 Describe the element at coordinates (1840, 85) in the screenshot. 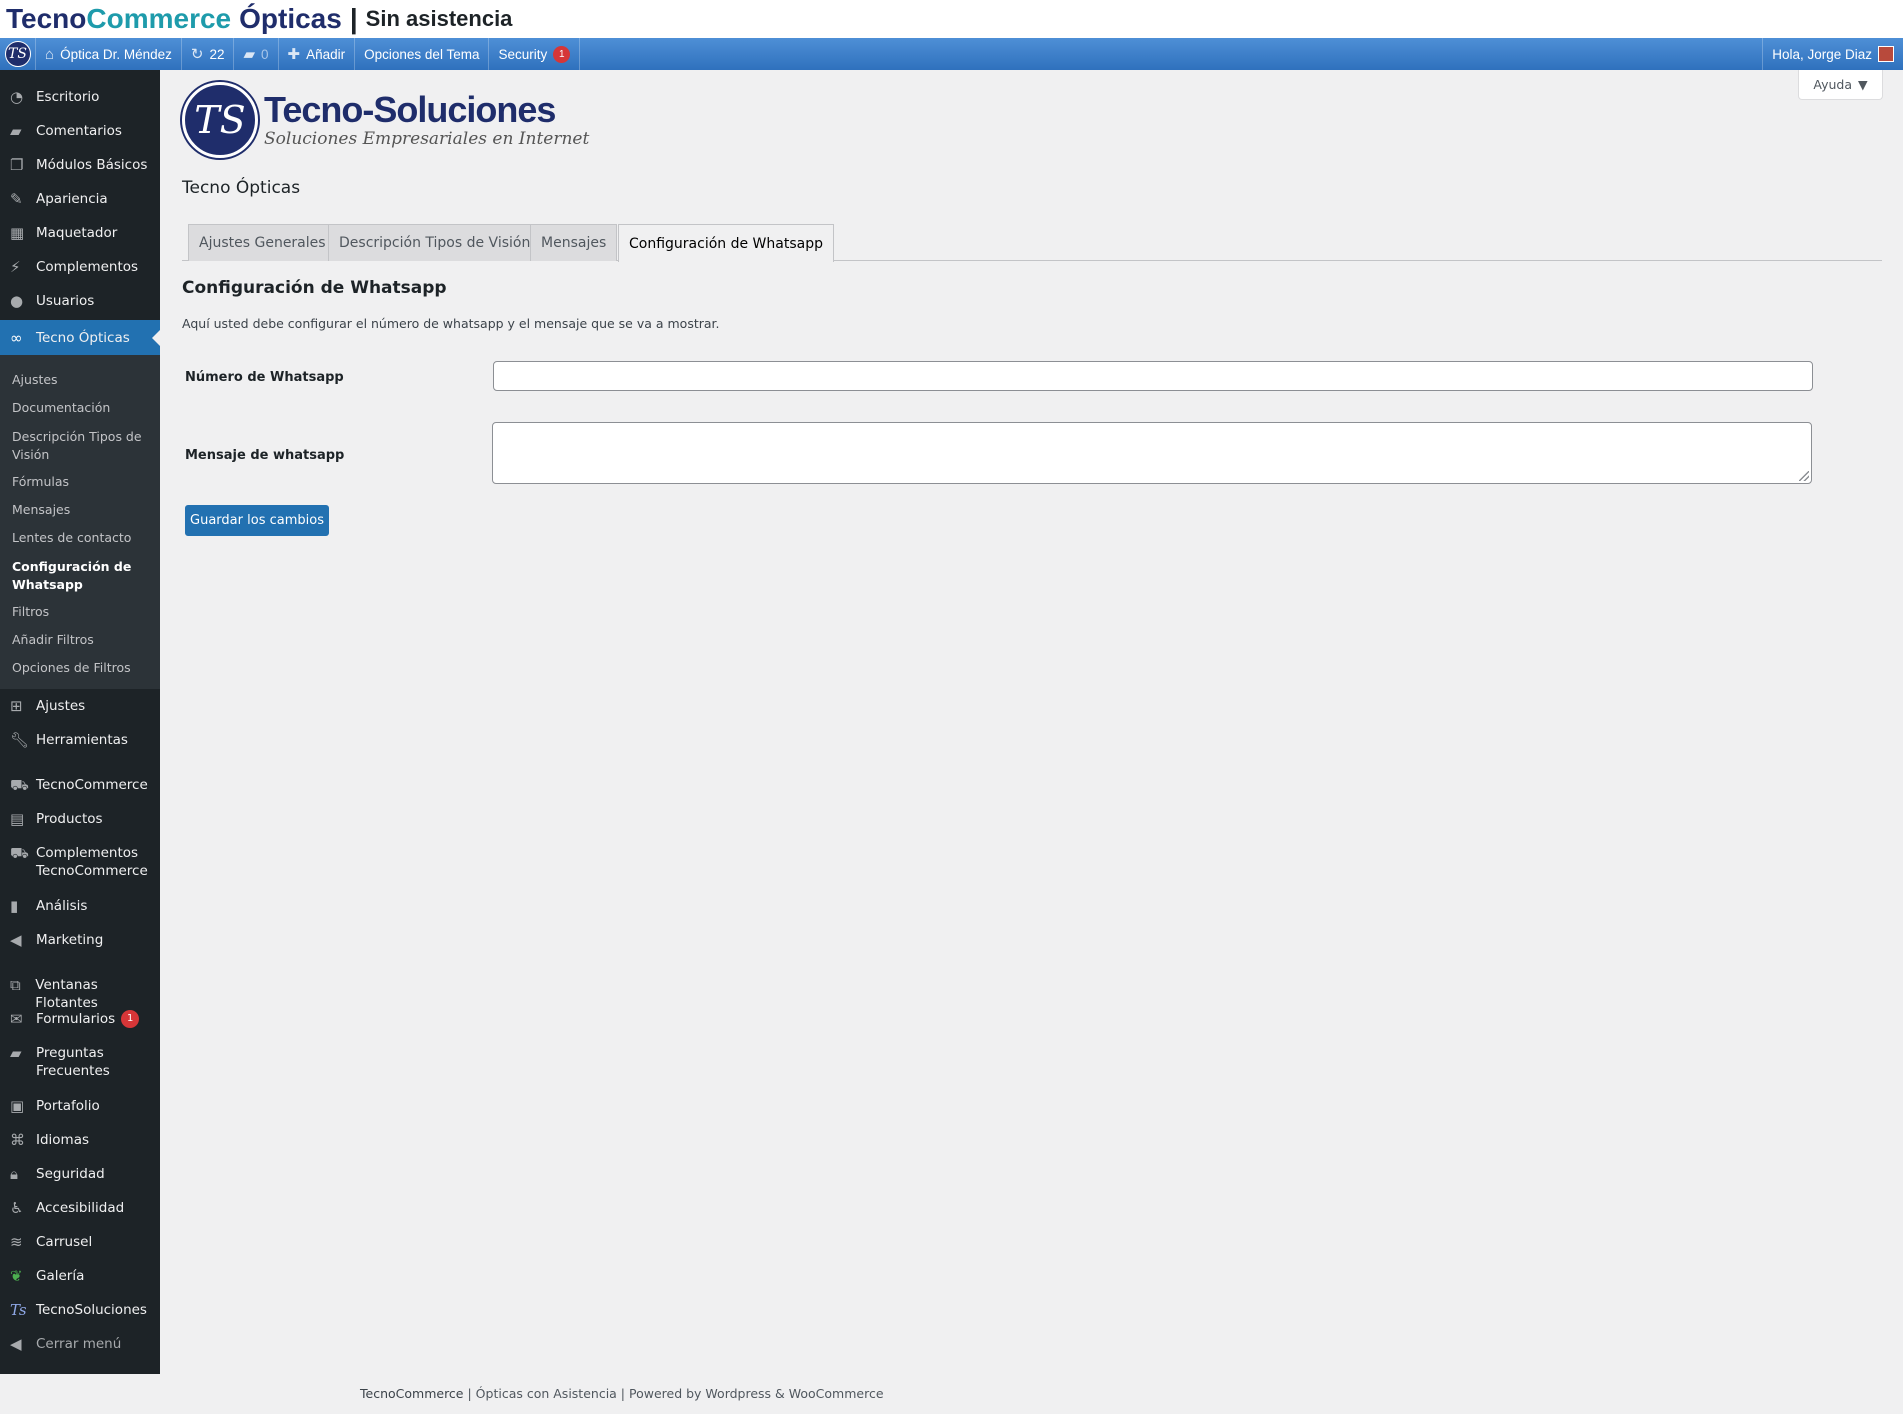

I see `help-button: Ayuda ▼` at that location.